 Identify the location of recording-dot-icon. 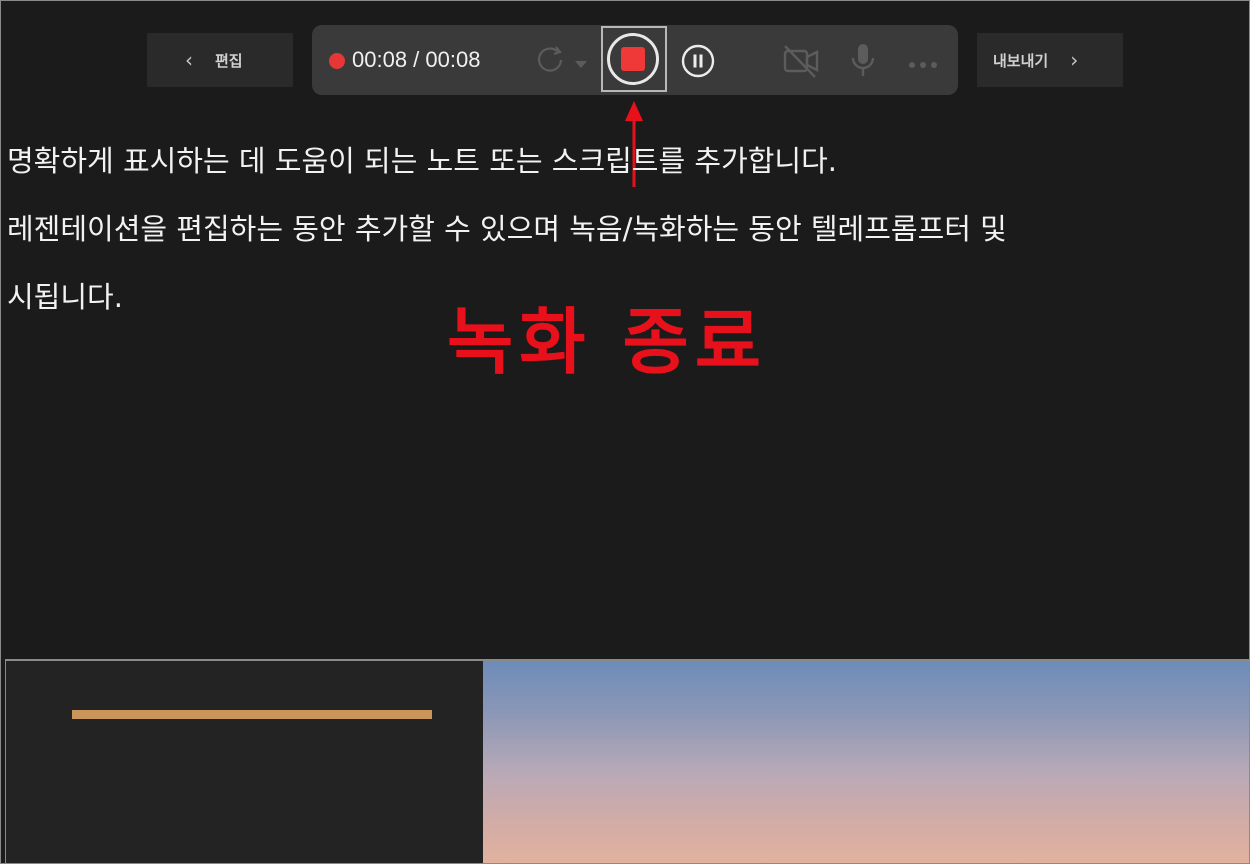
(337, 61).